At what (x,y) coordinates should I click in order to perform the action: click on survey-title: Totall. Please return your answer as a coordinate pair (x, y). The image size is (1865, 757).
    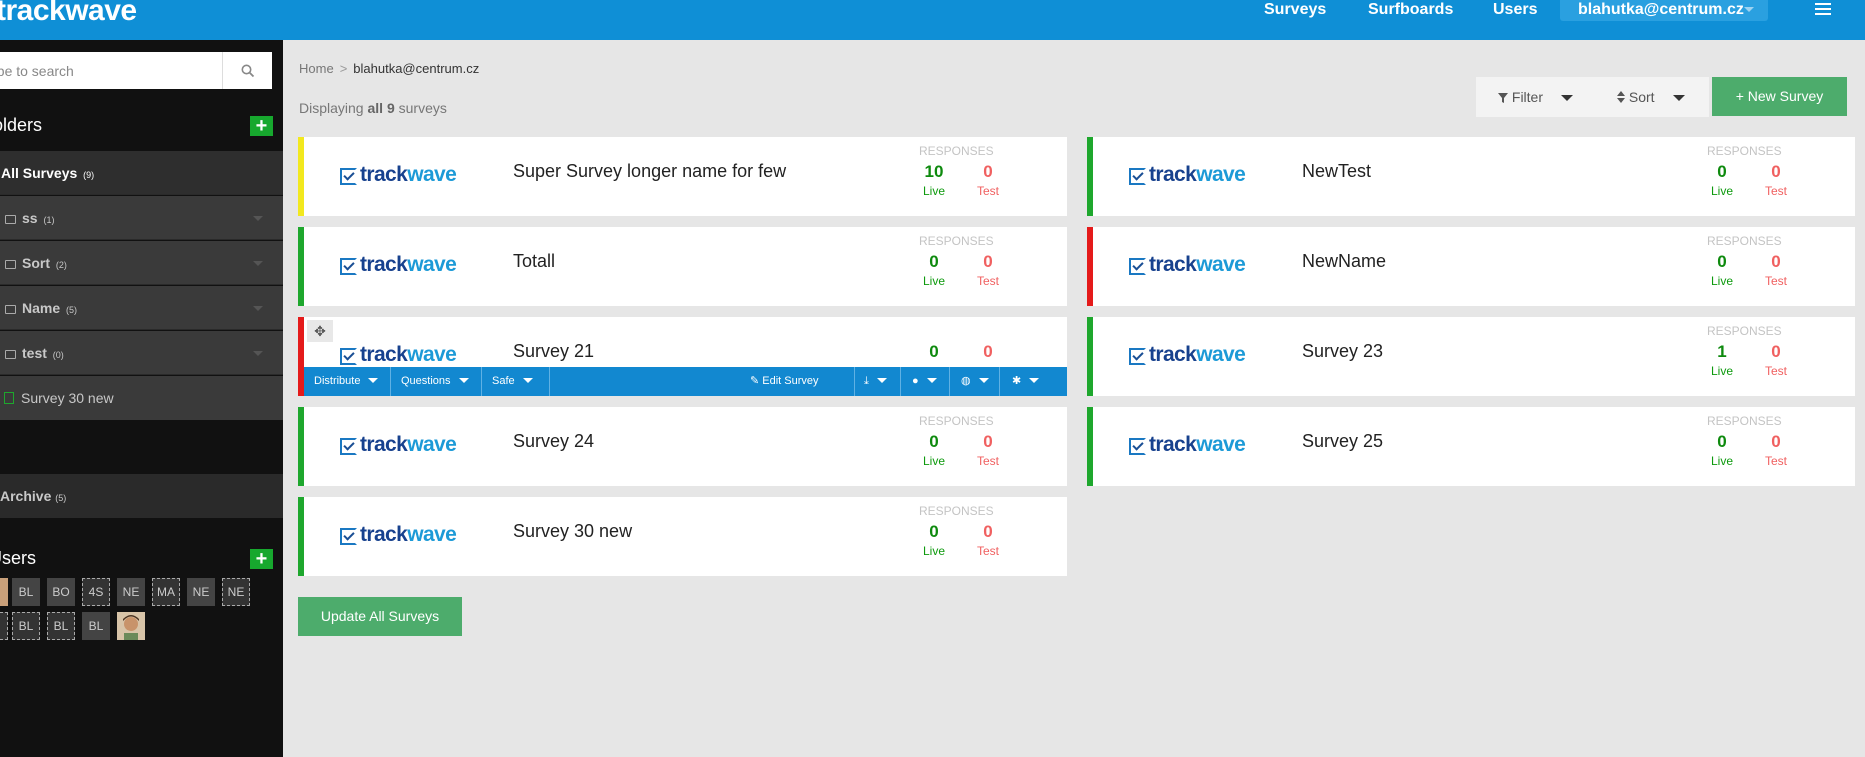
    Looking at the image, I should click on (534, 261).